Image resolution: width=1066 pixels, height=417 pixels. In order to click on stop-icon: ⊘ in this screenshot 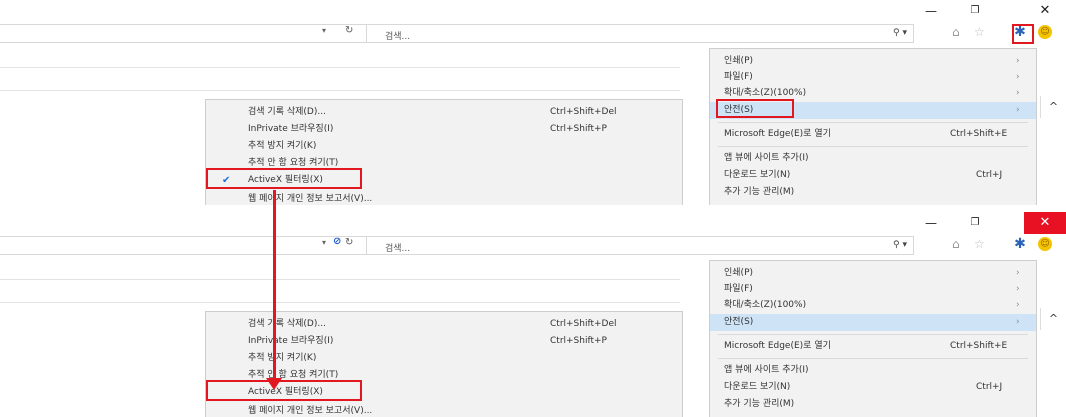, I will do `click(337, 241)`.